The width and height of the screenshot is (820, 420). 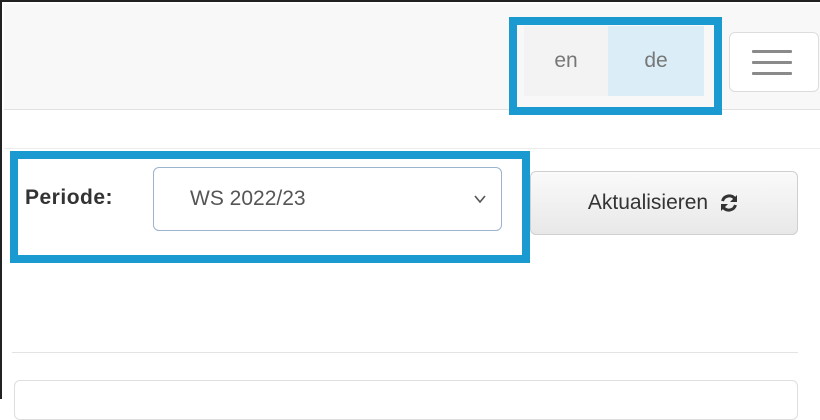 I want to click on refresh-button: Aktualisieren, so click(x=664, y=203).